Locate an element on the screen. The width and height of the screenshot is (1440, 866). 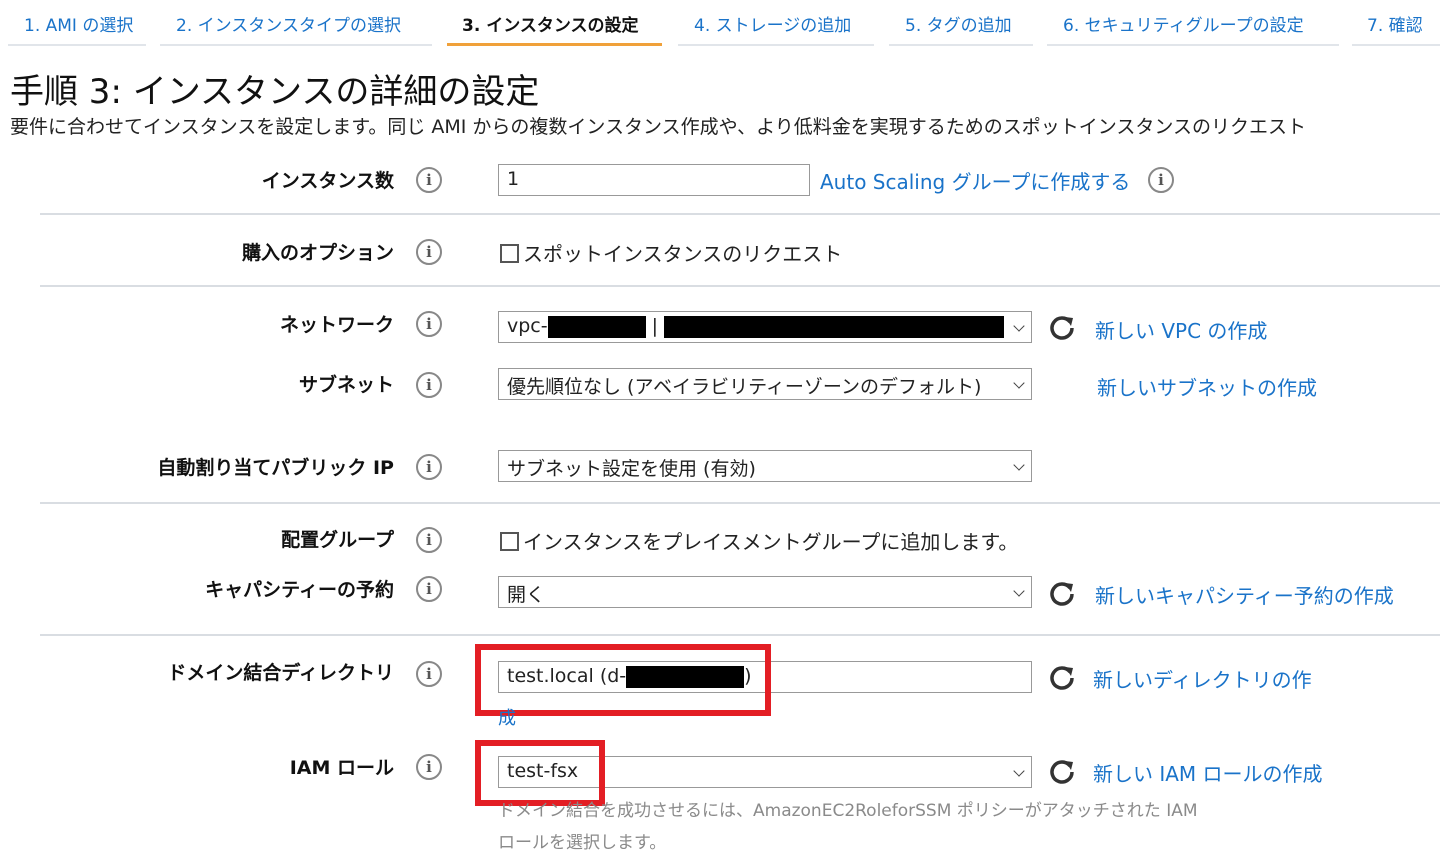
capacity-reservation-select: 開く is located at coordinates (765, 592).